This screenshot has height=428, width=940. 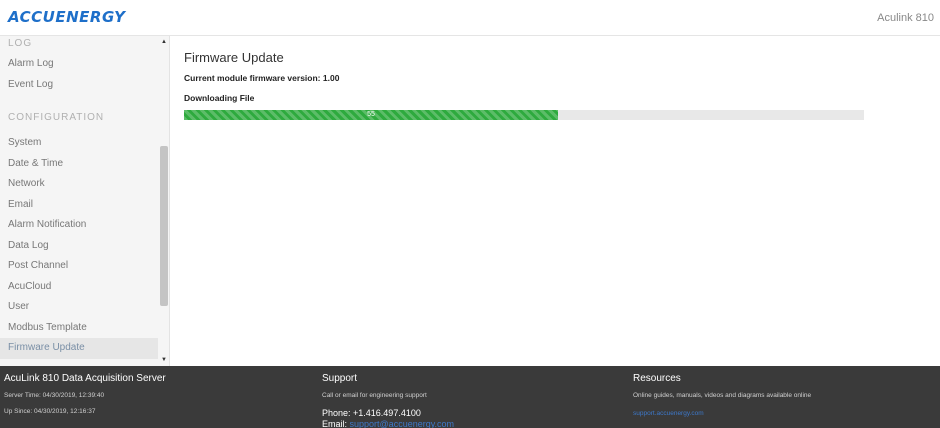 I want to click on footer-support-title: Support, so click(x=340, y=378).